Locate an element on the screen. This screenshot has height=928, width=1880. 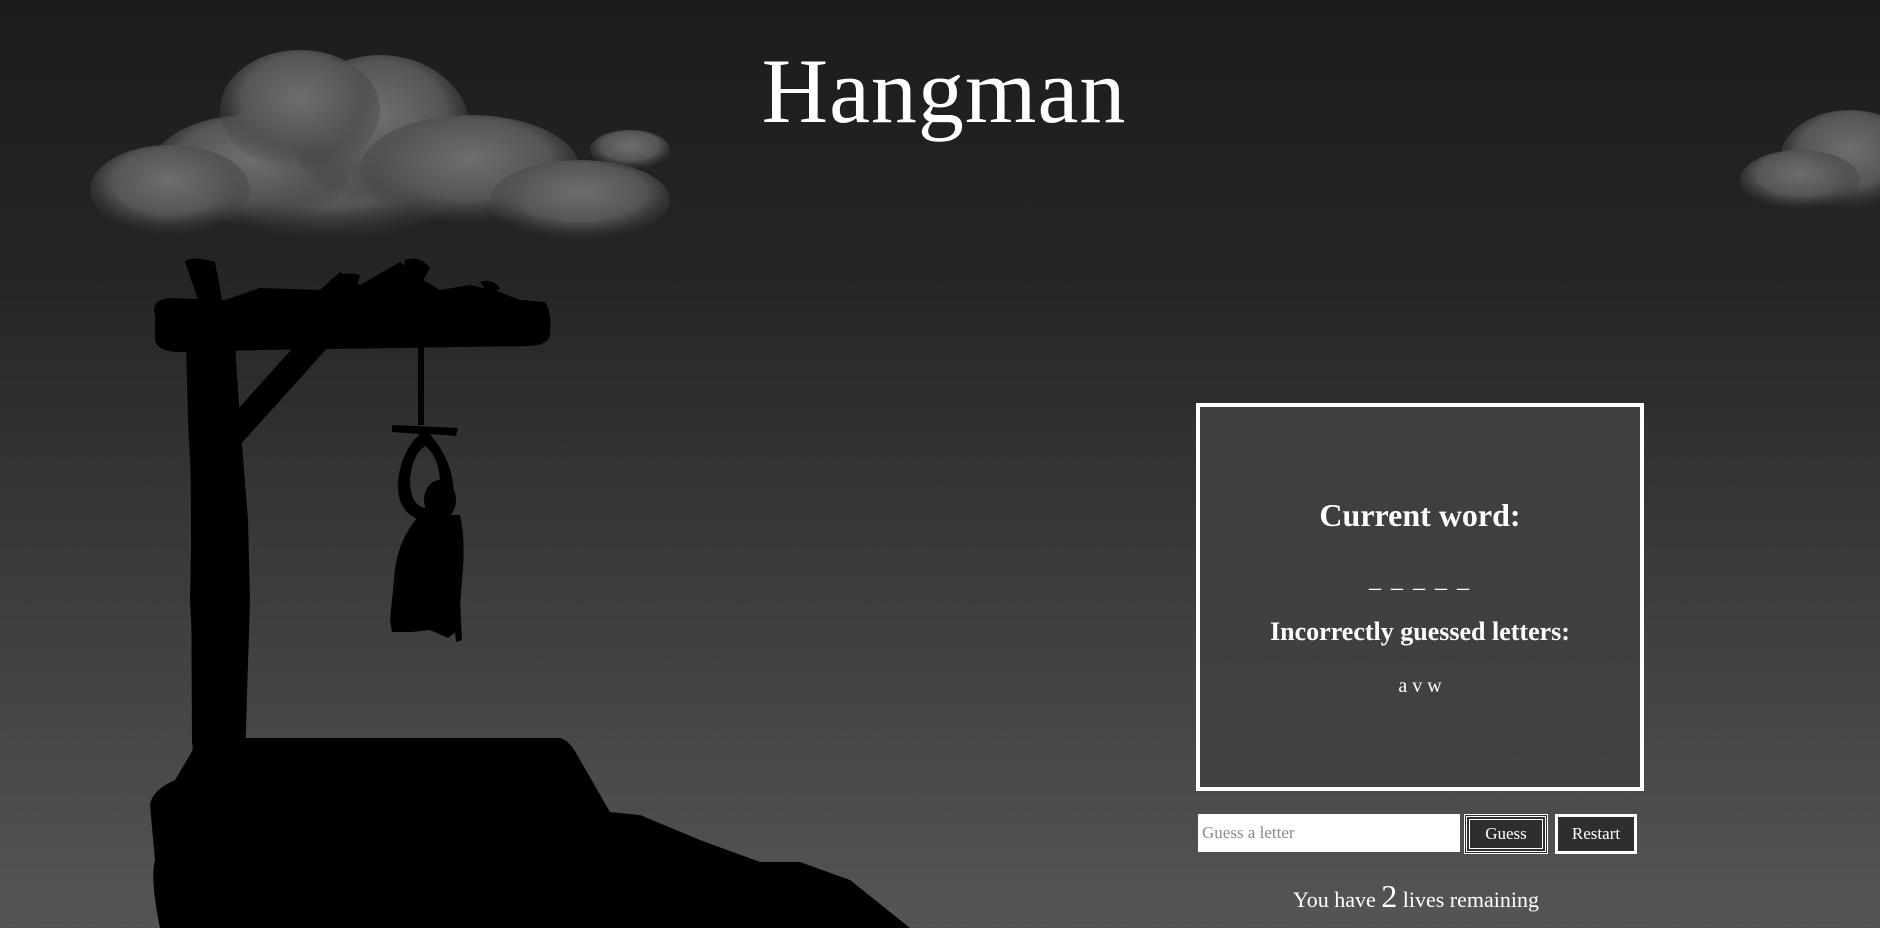
page-title: Hangman is located at coordinates (944, 91).